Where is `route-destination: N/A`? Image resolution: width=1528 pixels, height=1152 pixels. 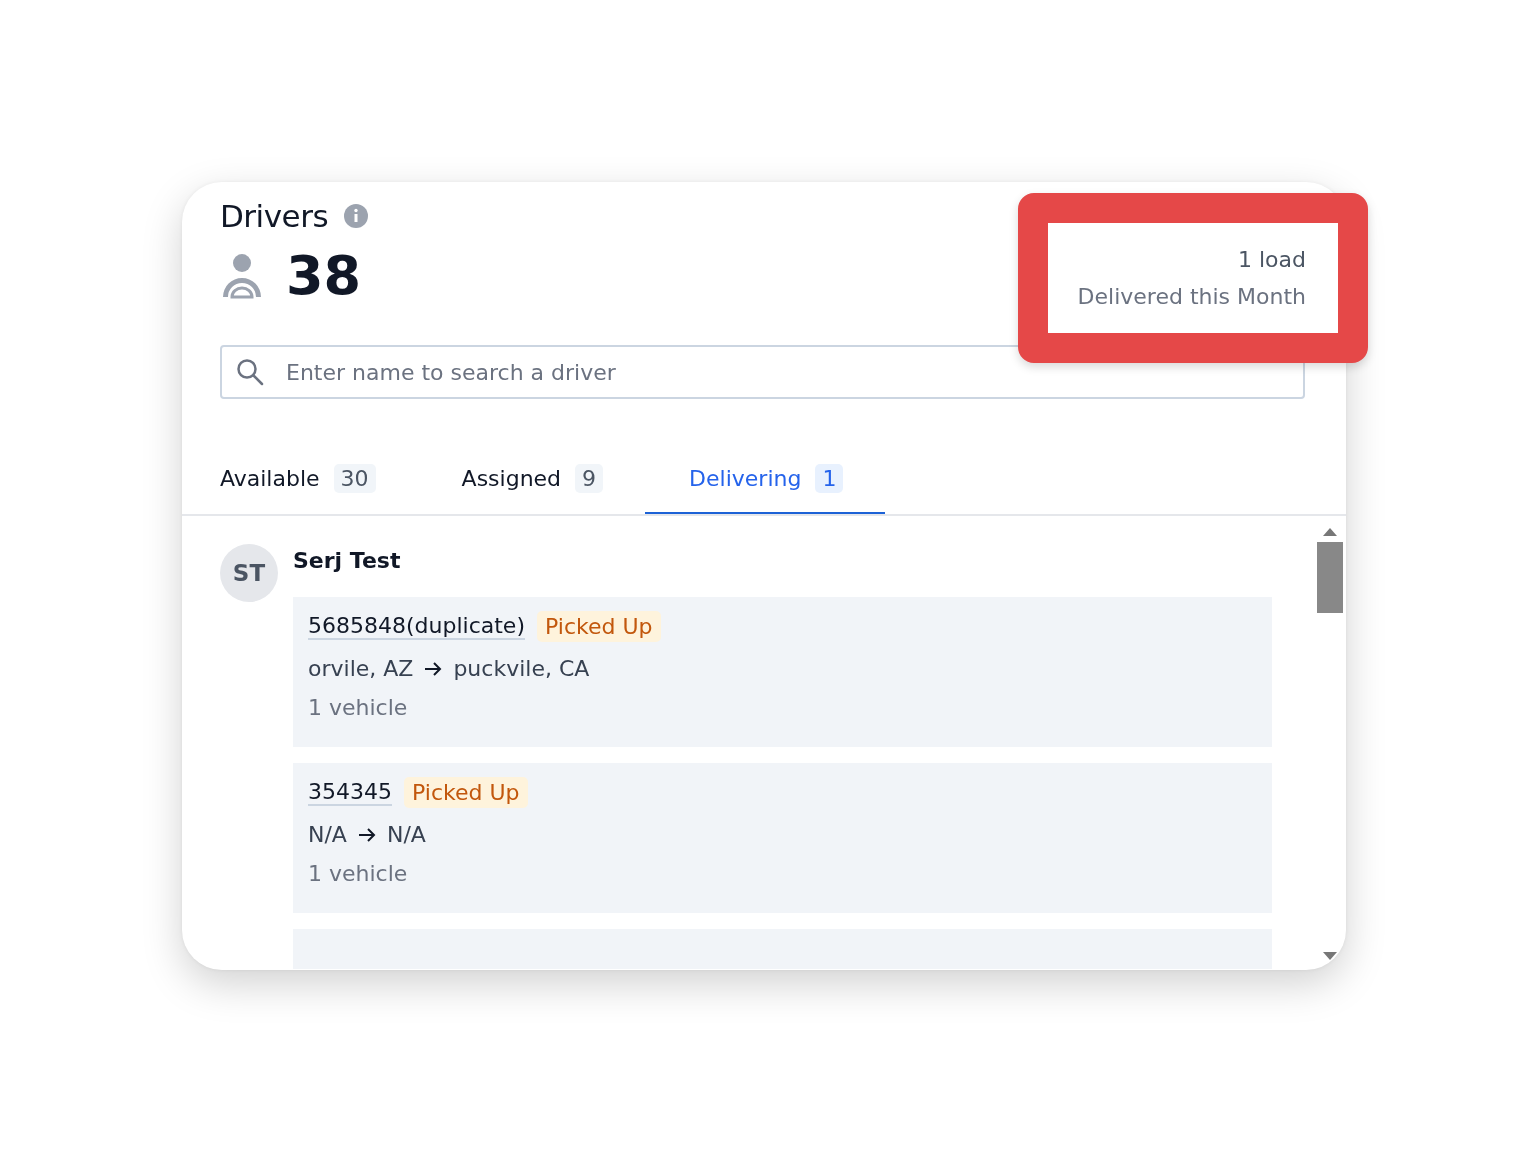 route-destination: N/A is located at coordinates (406, 834).